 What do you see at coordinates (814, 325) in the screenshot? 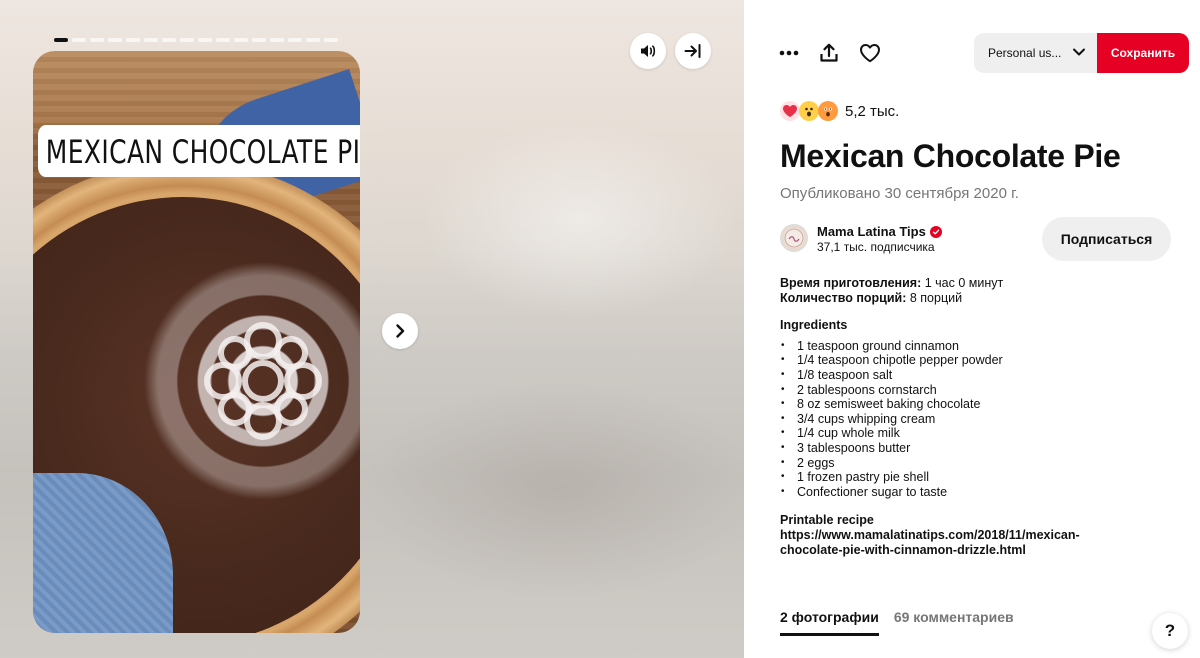
I see `ingredients-heading: Ingredients` at bounding box center [814, 325].